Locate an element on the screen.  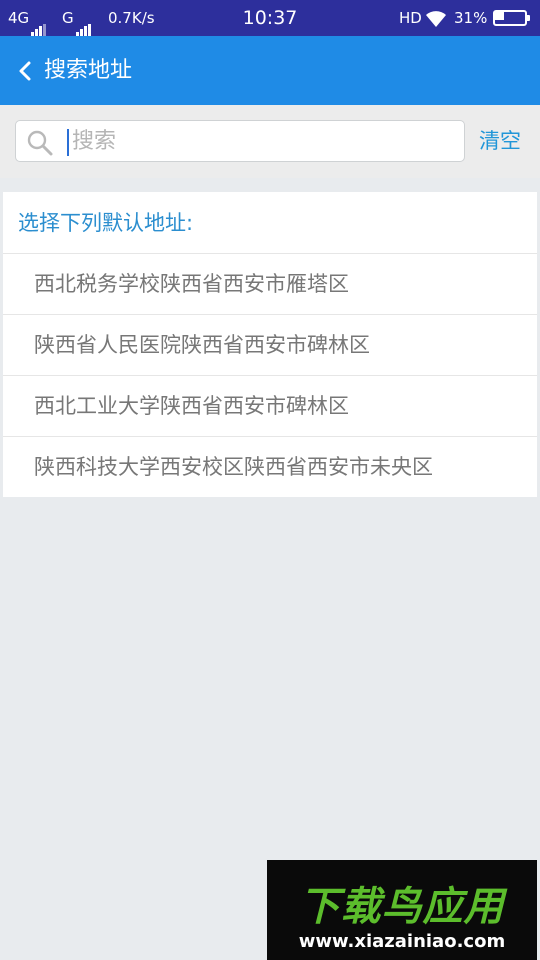
list-item: 西北税务学校陕西省西安市雁塔区 is located at coordinates (270, 284).